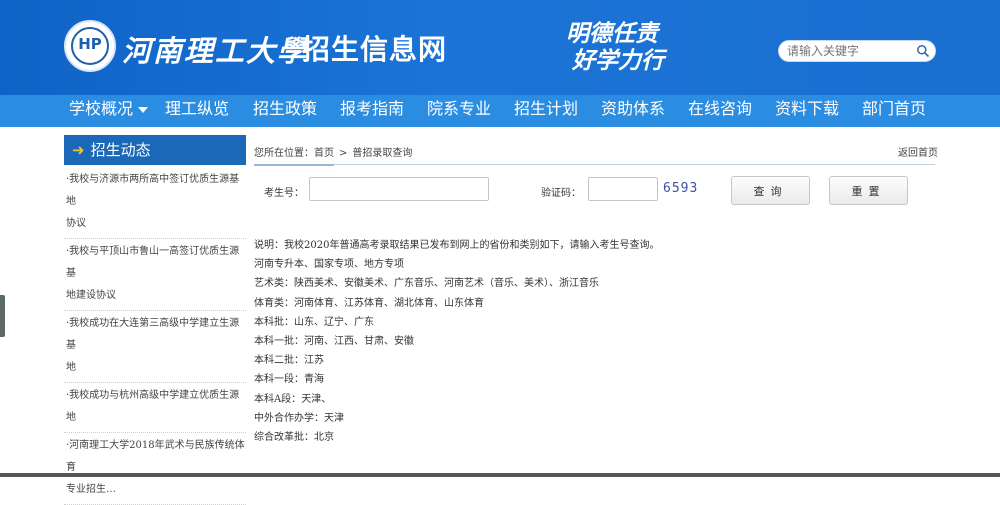 This screenshot has width=1000, height=505. I want to click on note-line: 中外合作办学：天津, so click(299, 418).